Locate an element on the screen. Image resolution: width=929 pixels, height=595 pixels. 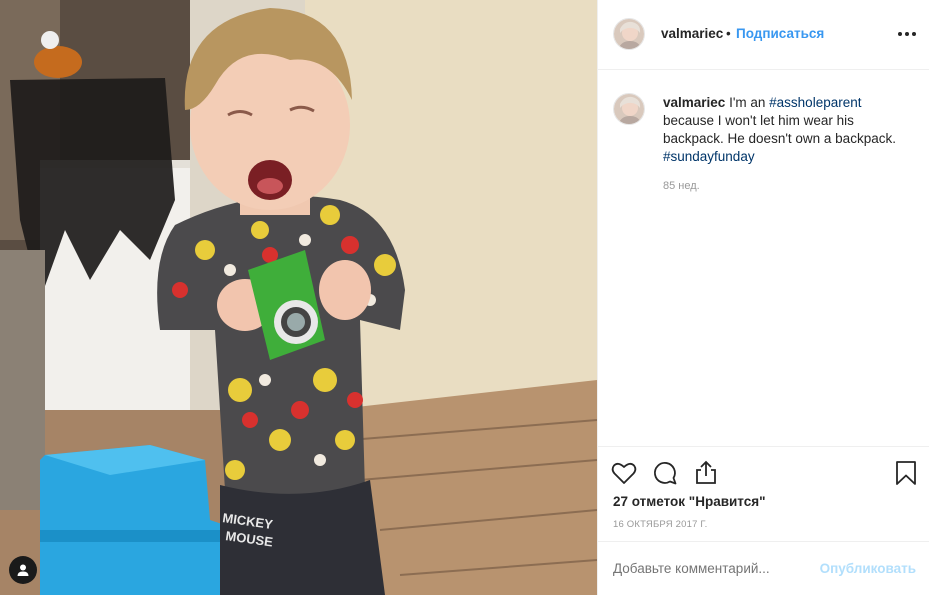
user-tag-icon is located at coordinates (23, 570).